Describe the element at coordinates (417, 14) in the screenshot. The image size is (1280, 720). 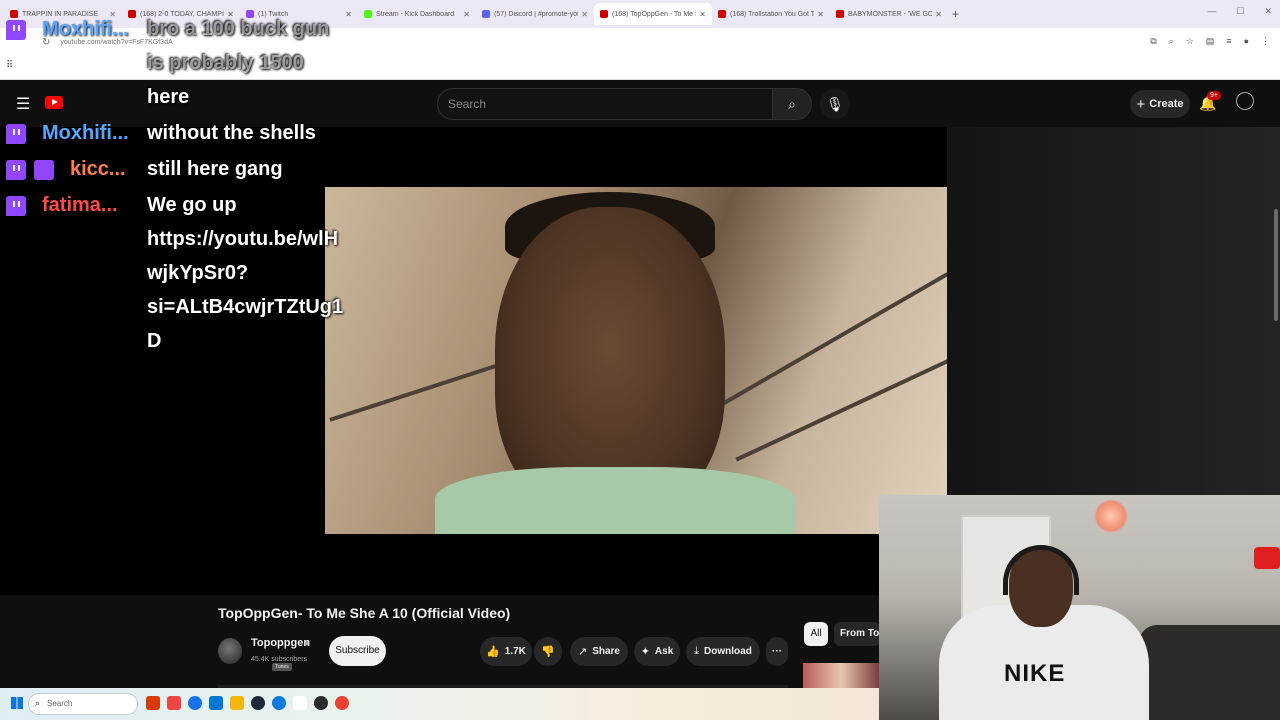
I see `browser-tab: Stream - Kick Dashboard ✕` at that location.